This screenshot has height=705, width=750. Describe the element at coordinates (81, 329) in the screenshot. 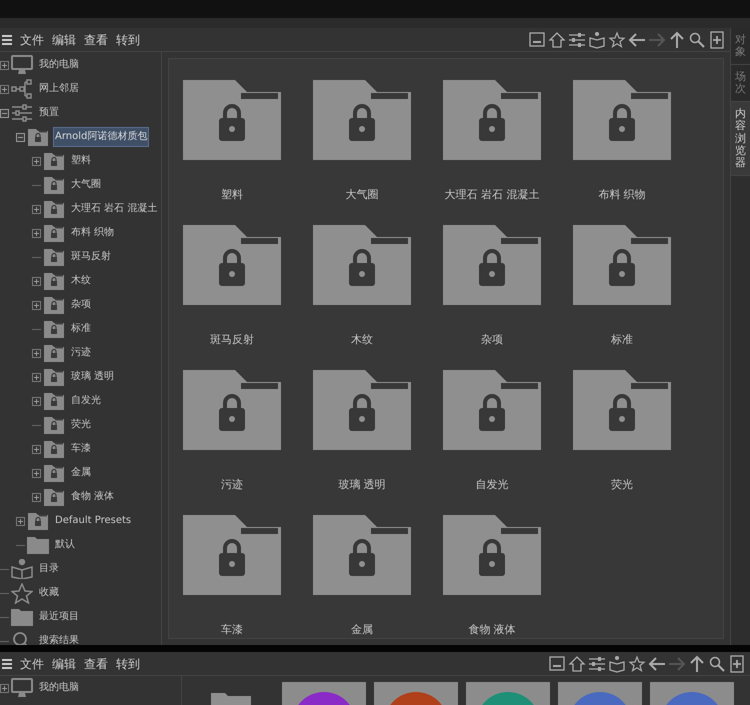

I see `tree-item: 标准` at that location.